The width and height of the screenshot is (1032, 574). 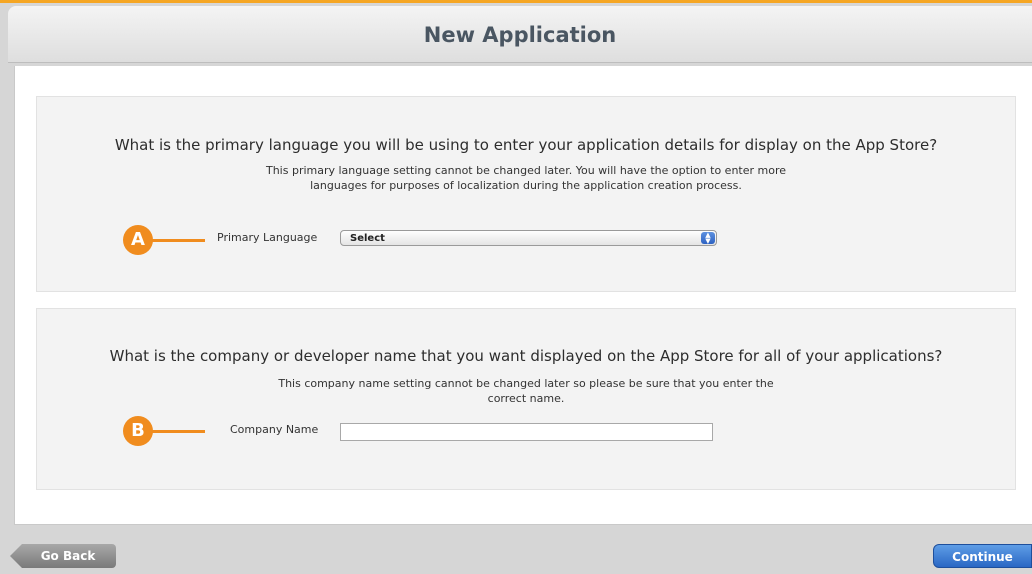 I want to click on marker-a-icon: A, so click(x=138, y=240).